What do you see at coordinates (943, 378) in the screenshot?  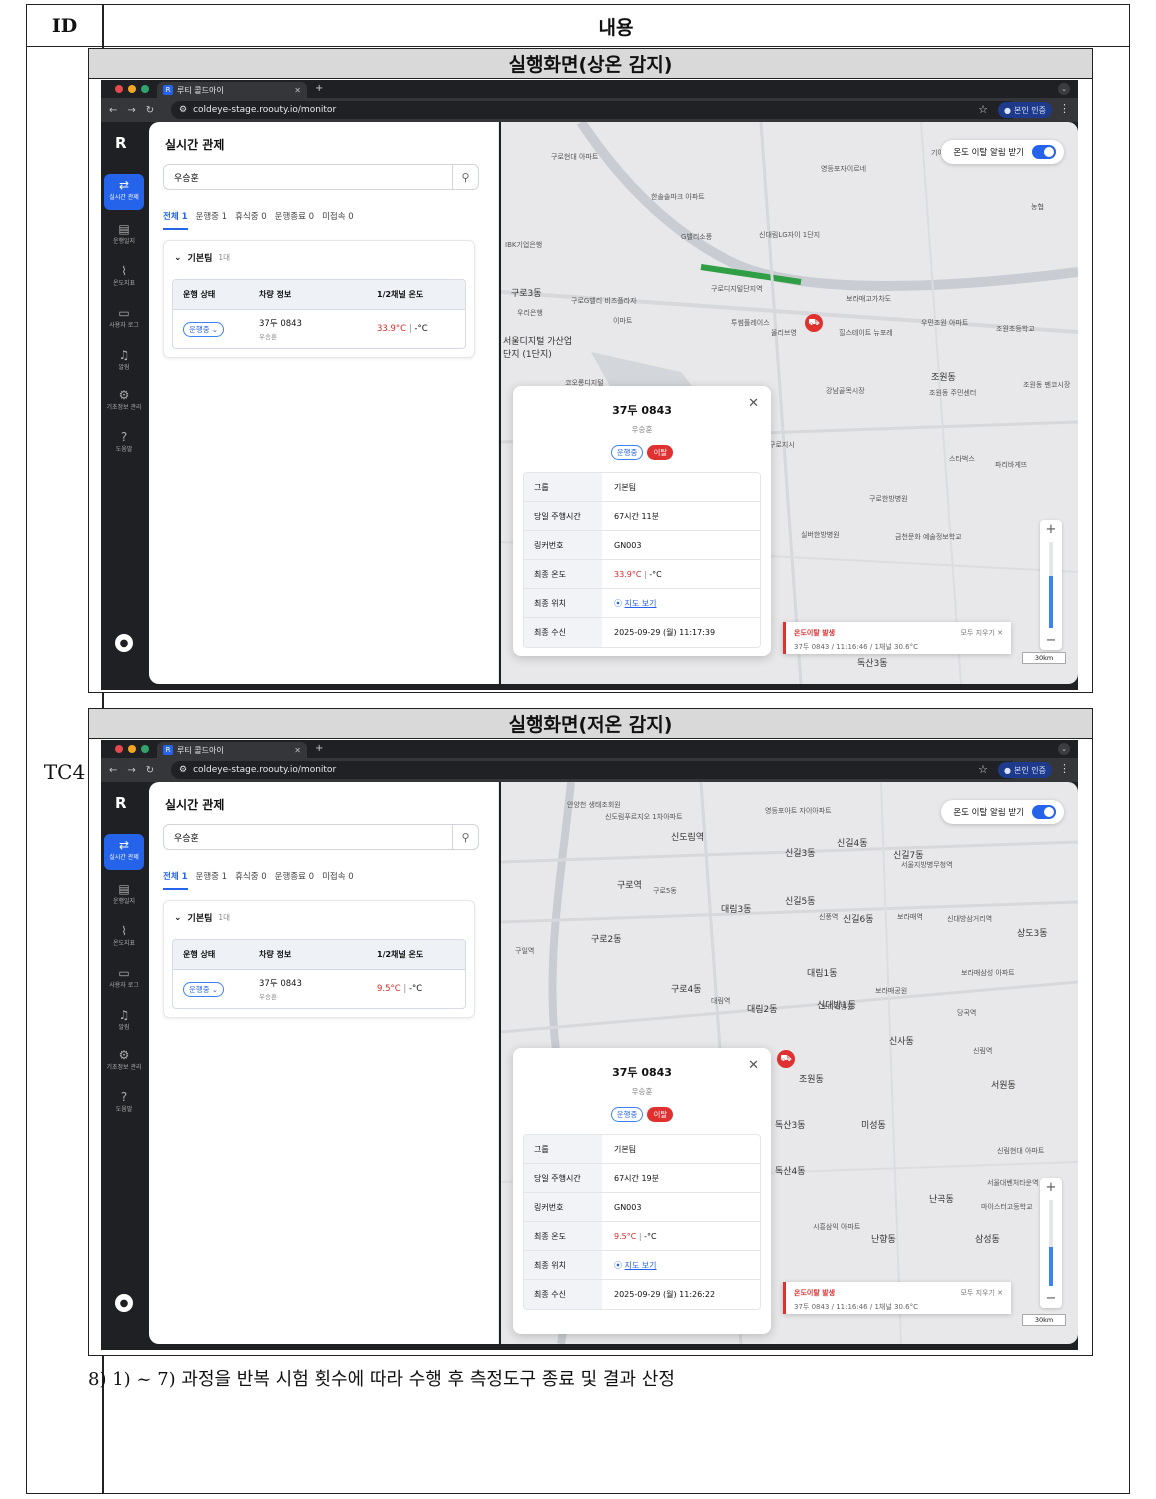 I see `map-label: 조원동` at bounding box center [943, 378].